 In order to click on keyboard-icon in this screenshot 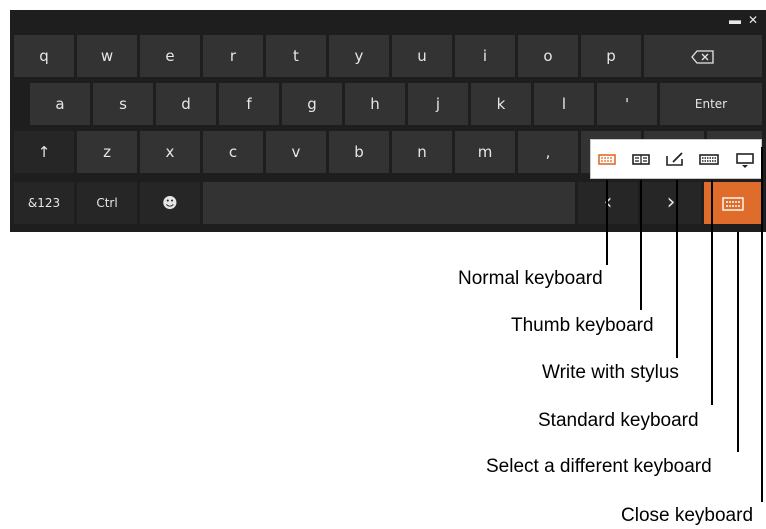, I will do `click(733, 203)`.